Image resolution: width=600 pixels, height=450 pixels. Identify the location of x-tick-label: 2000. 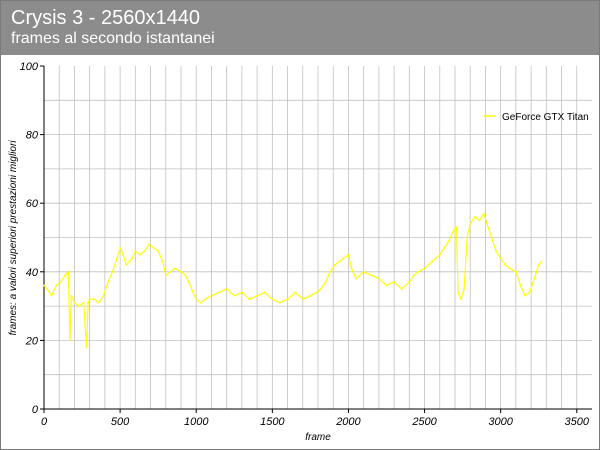
(348, 422).